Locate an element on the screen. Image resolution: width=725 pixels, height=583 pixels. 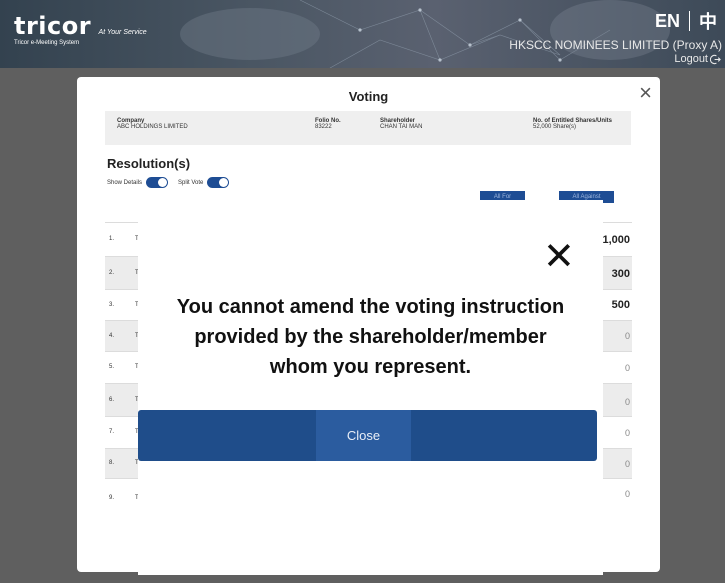
alert-message-line: whom you represent. is located at coordinates (370, 367).